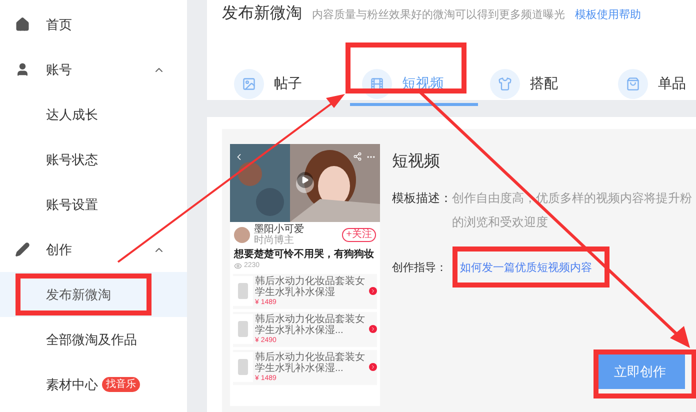 The width and height of the screenshot is (696, 412). I want to click on sidebar-label: 达人成长, so click(72, 115).